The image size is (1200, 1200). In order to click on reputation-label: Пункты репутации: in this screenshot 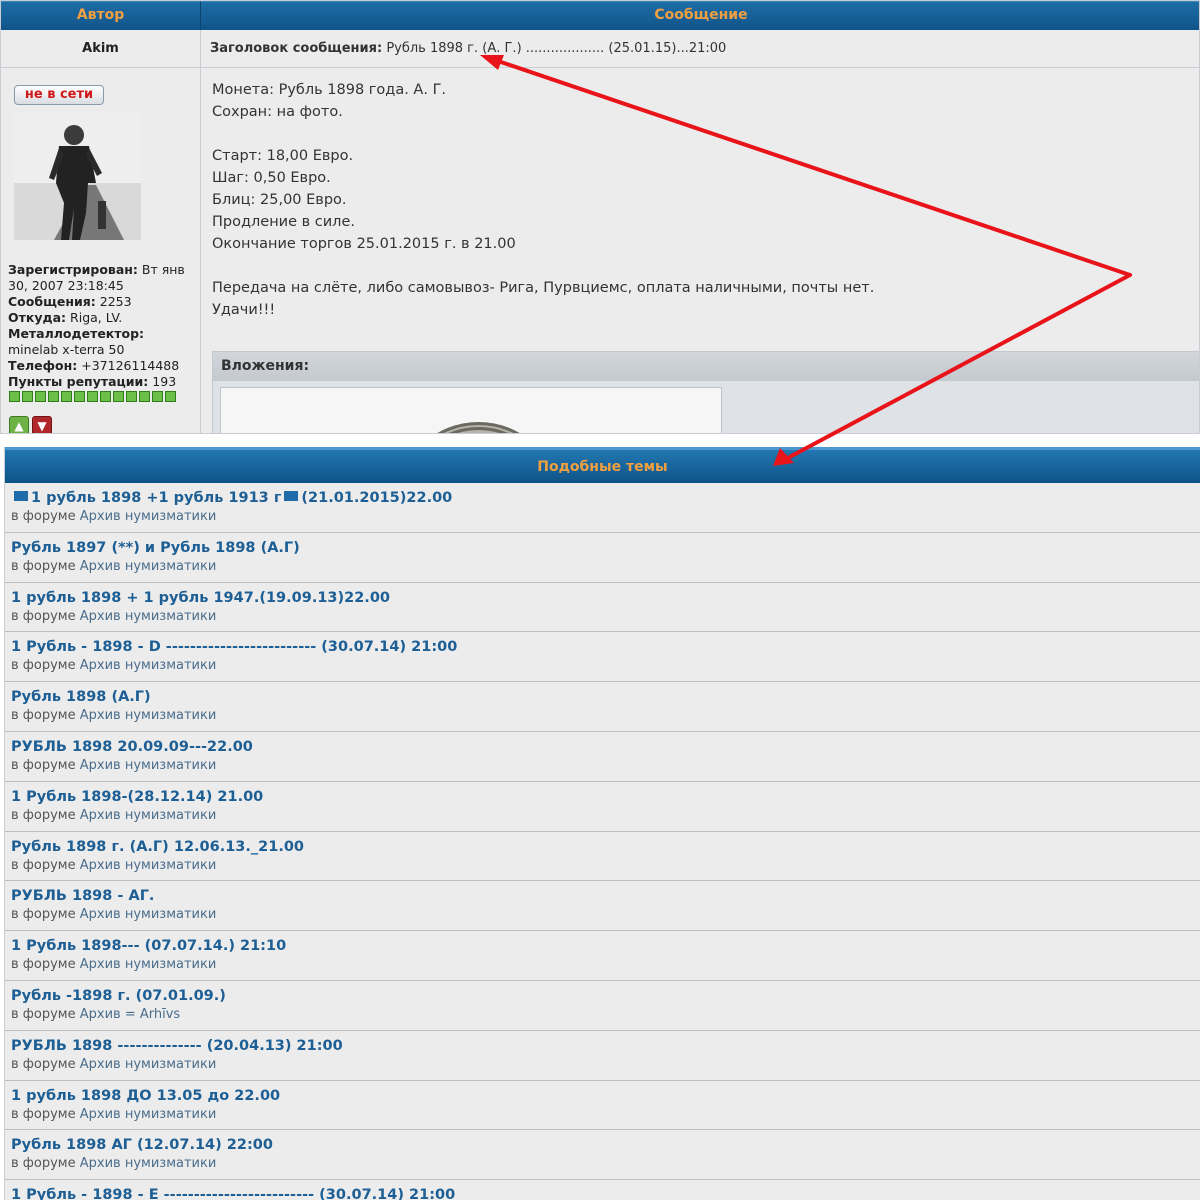, I will do `click(78, 381)`.